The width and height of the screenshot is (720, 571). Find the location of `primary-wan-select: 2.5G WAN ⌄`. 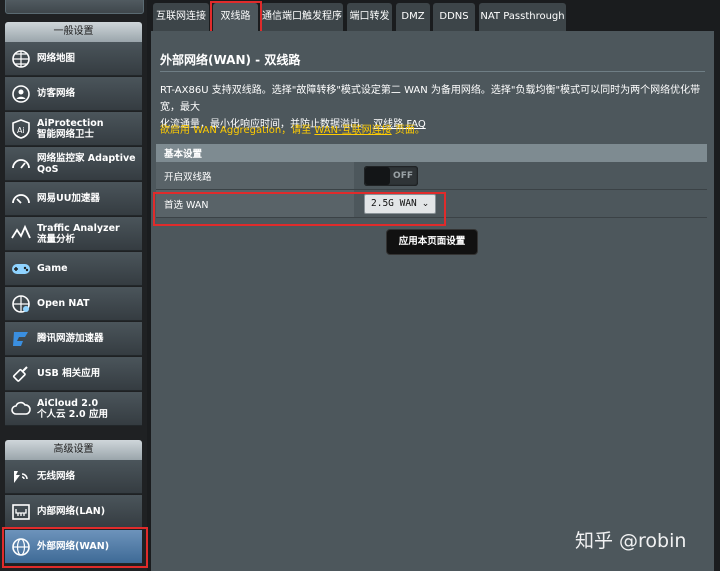

primary-wan-select: 2.5G WAN ⌄ is located at coordinates (400, 203).